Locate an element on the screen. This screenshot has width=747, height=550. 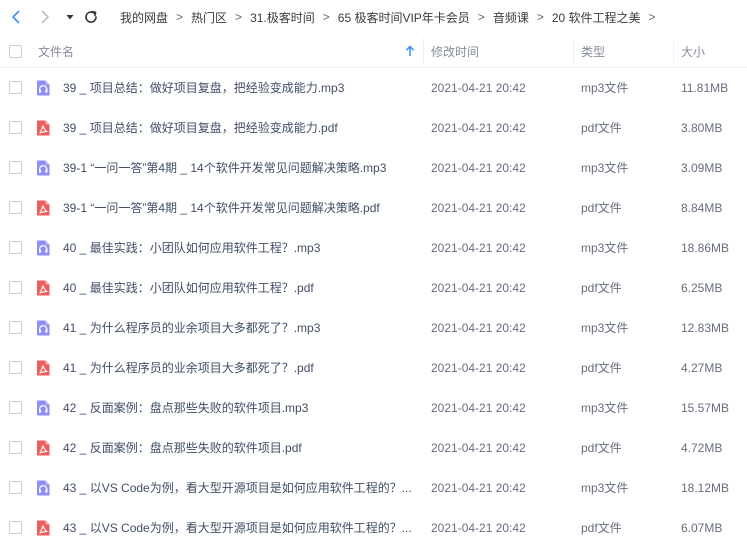
file-size: 15.57MB is located at coordinates (705, 408).